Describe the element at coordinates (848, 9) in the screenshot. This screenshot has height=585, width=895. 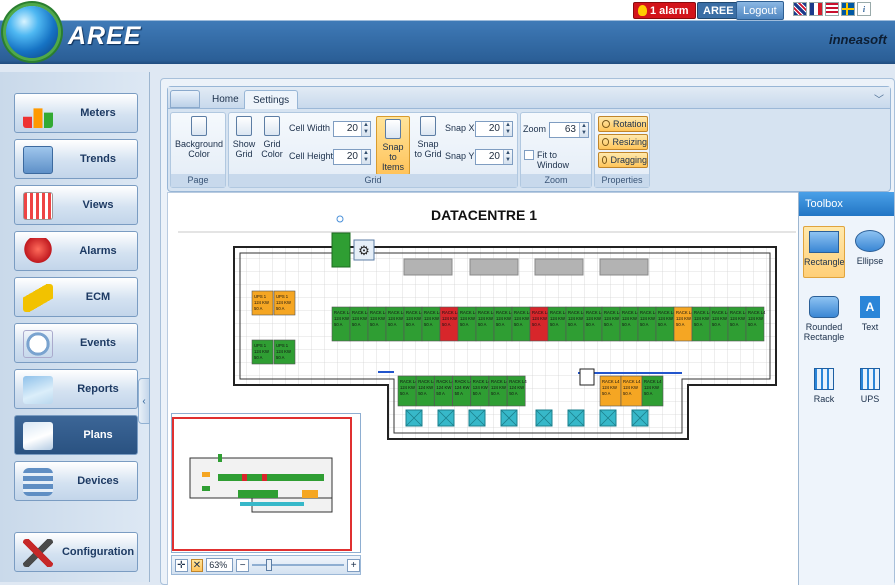
I see `sweden-flag-icon` at that location.